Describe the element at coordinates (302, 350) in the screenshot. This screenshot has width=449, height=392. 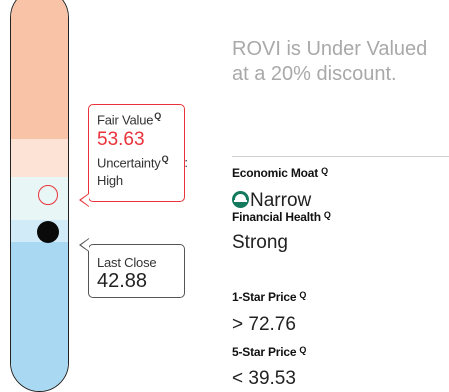
I see `five-star-price-help-icon: Q` at that location.